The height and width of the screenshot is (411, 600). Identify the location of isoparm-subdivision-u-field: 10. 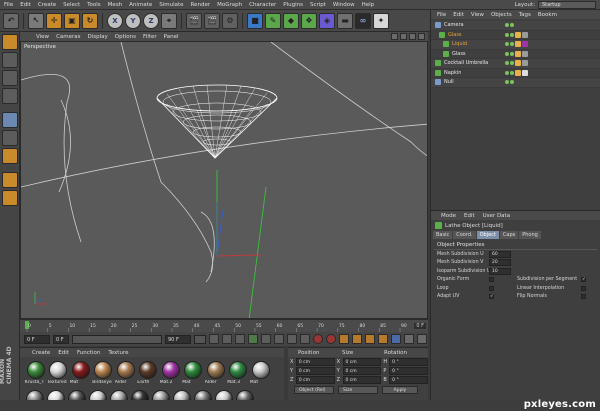
(500, 271).